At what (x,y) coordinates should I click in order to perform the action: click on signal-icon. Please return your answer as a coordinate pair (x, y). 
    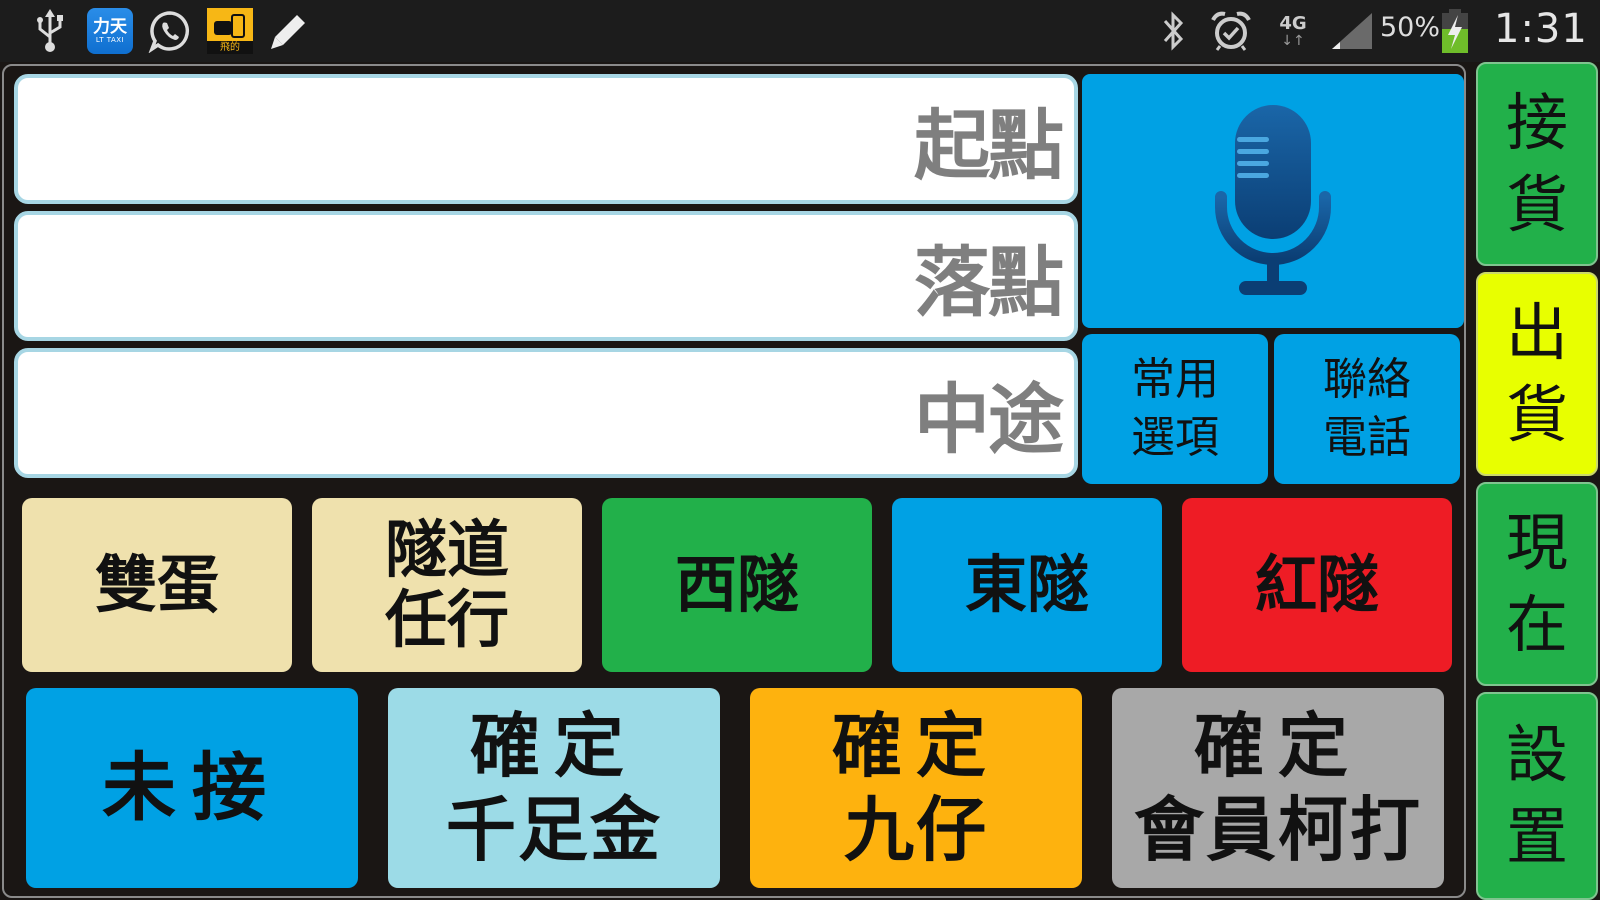
    Looking at the image, I should click on (1352, 31).